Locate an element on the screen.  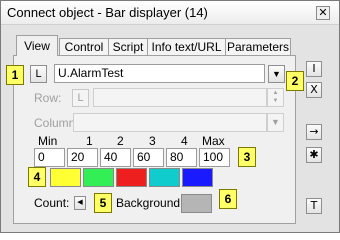
close-icon: X is located at coordinates (314, 89).